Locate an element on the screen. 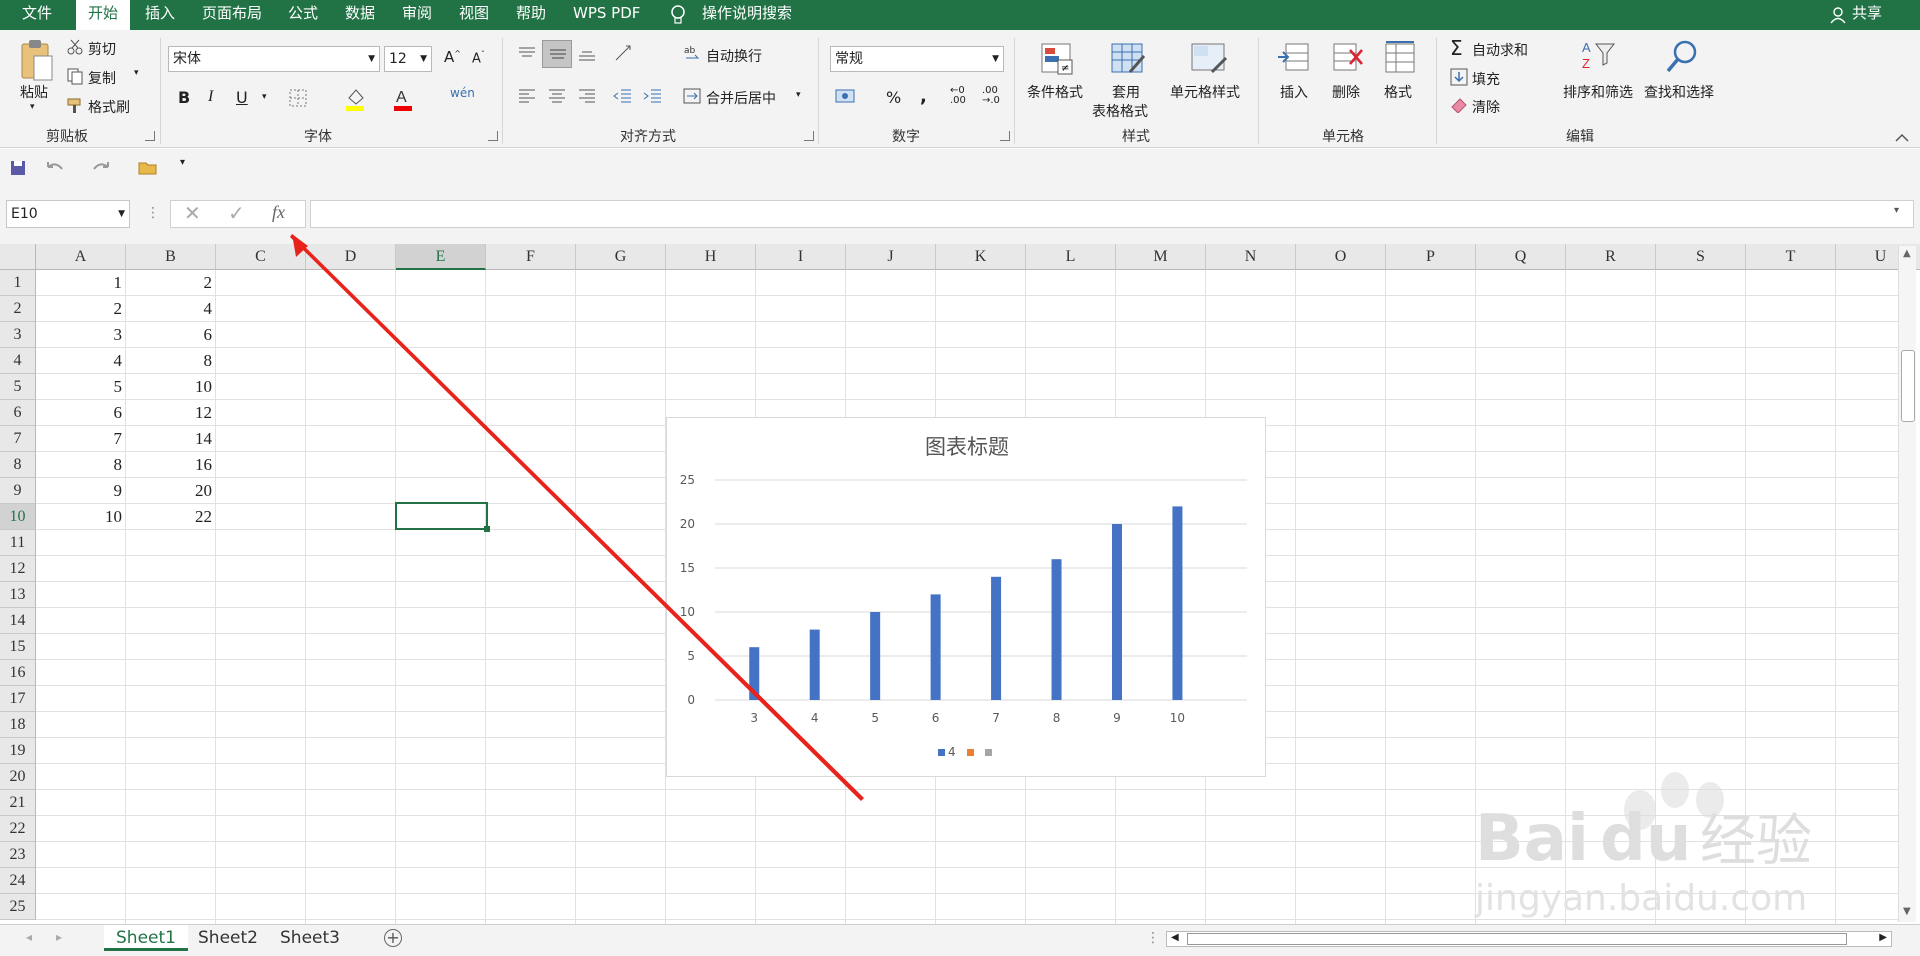  decrease-font-icon: Aˇ is located at coordinates (478, 58).